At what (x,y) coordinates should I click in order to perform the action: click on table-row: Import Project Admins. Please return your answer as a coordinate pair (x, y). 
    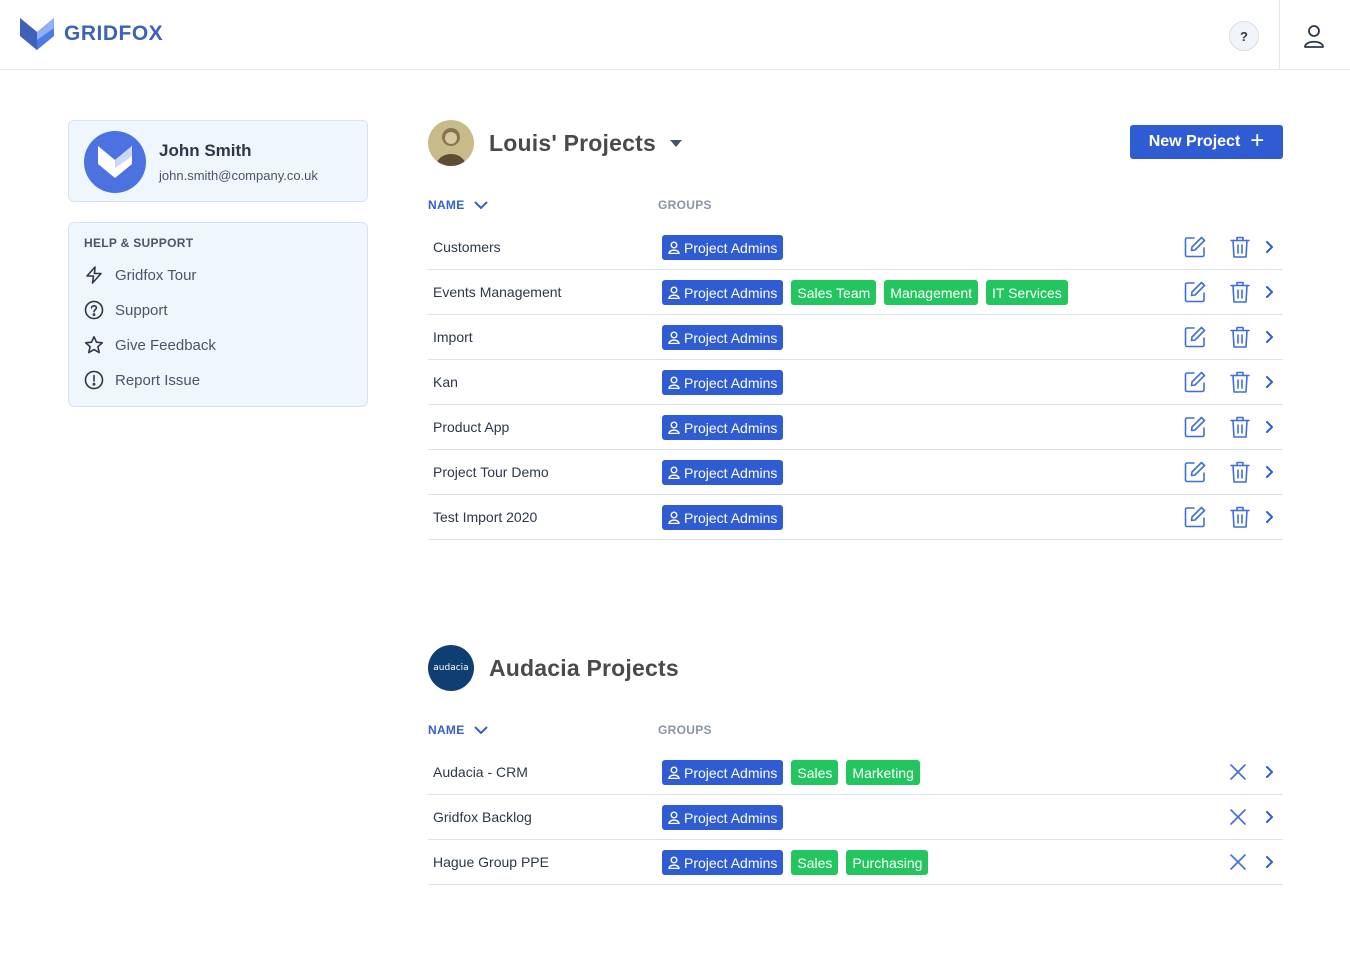
    Looking at the image, I should click on (855, 337).